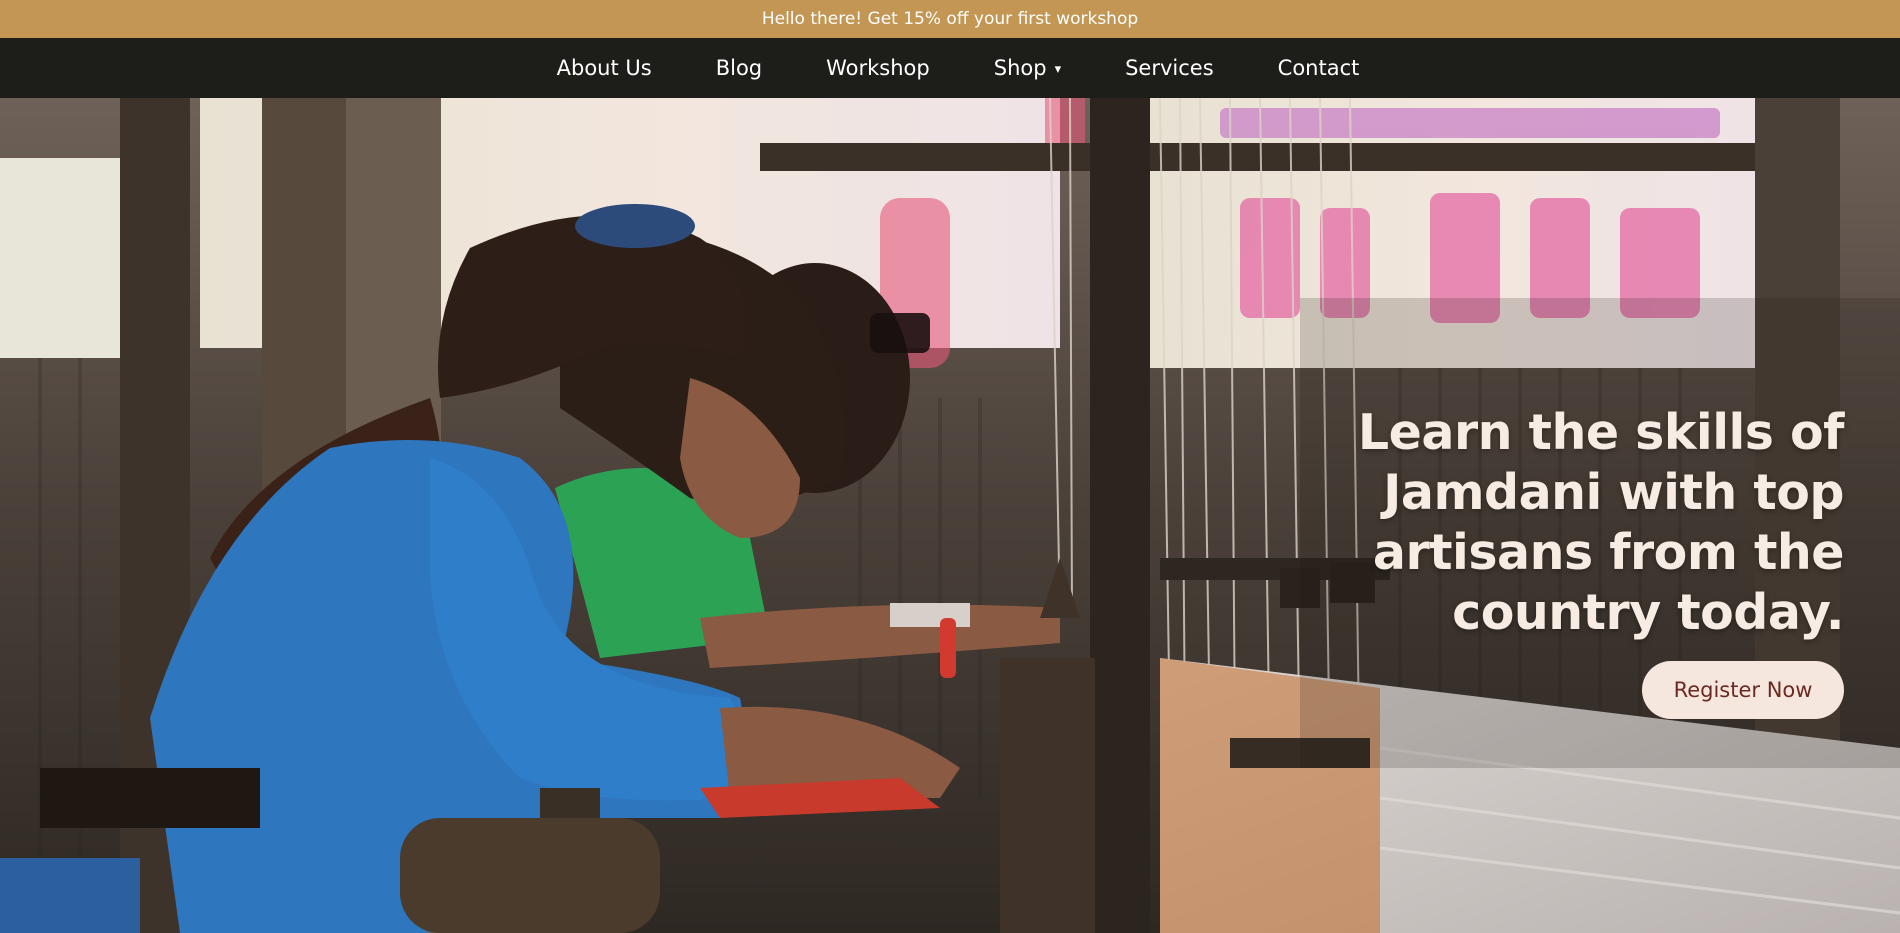 Image resolution: width=1900 pixels, height=933 pixels. I want to click on nav-item-workshop: Workshop, so click(878, 68).